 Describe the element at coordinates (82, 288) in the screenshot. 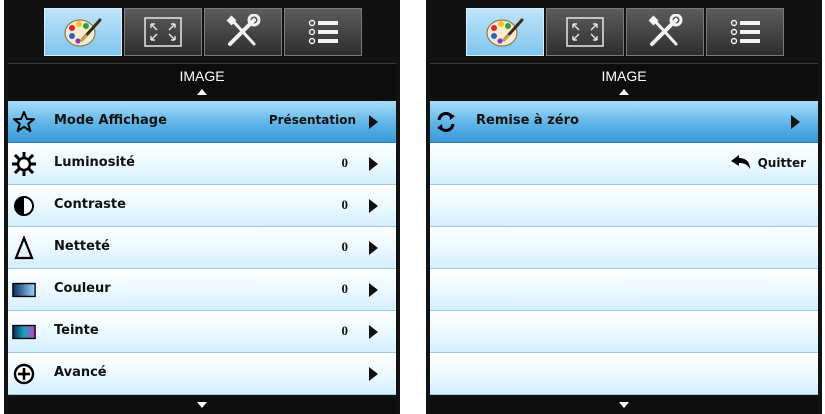

I see `menu-item-label: Couleur` at that location.